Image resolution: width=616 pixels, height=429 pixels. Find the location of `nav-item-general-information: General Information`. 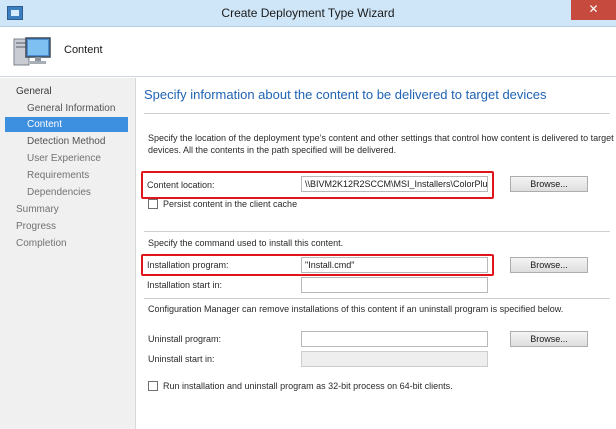

nav-item-general-information: General Information is located at coordinates (71, 108).